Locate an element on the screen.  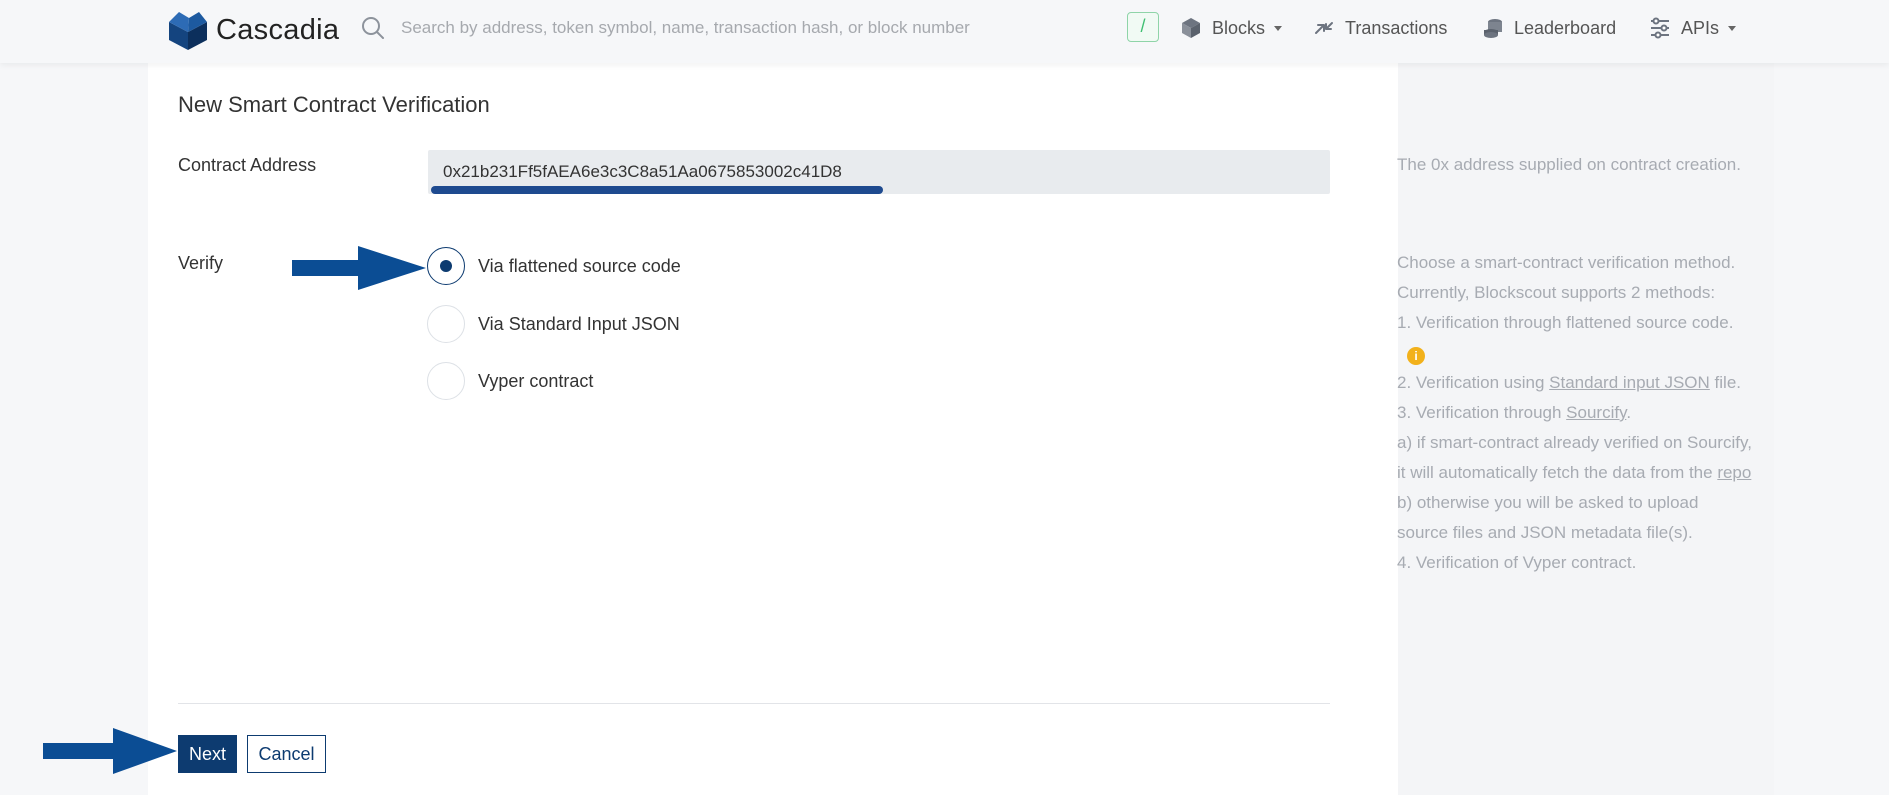
brand-name: Cascadia is located at coordinates (278, 29).